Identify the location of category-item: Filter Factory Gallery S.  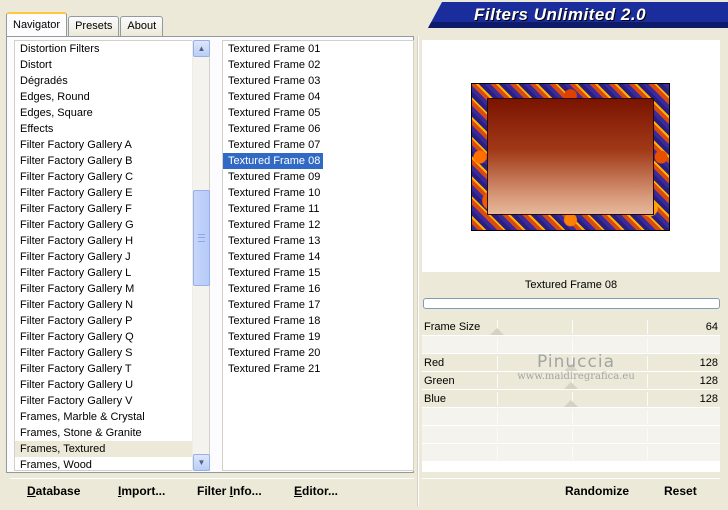
(112, 353).